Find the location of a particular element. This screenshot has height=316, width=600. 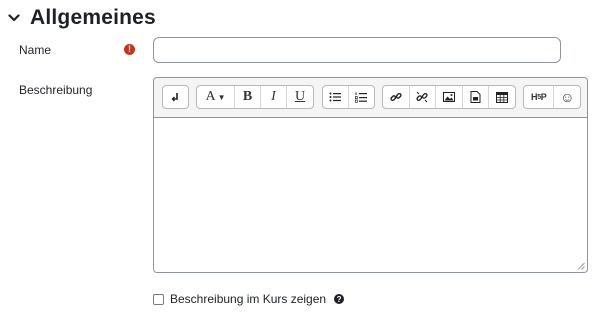

show-description-label: Beschreibung im Kurs zeigen is located at coordinates (248, 299).